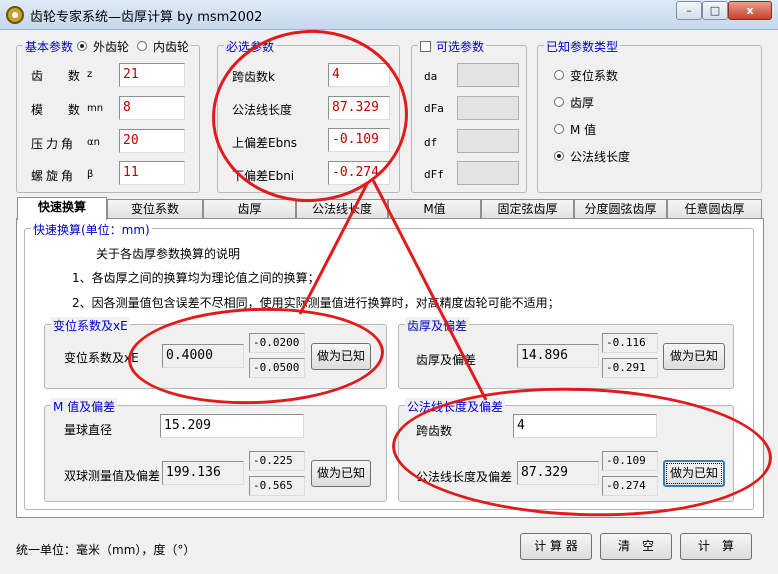 The height and width of the screenshot is (574, 778). I want to click on base-tangent-label: 公法线长度, so click(262, 110).